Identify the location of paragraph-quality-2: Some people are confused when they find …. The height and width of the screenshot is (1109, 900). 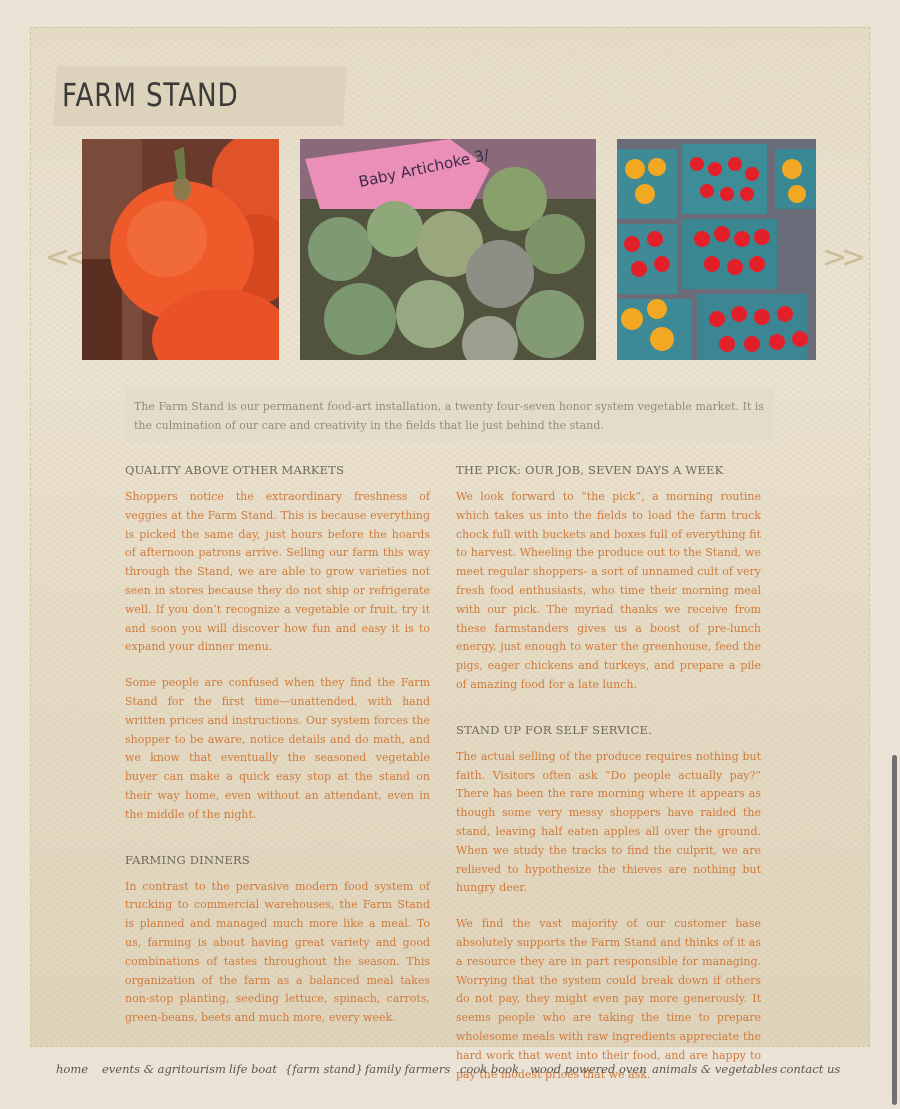
(277, 748).